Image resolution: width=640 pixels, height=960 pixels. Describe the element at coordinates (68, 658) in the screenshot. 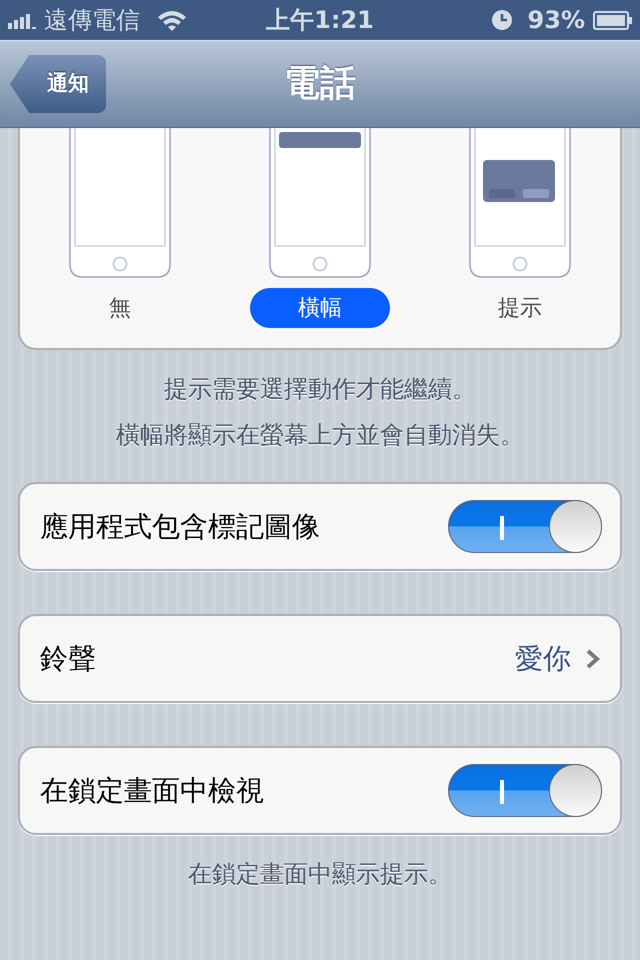

I see `row-label: 鈴聲` at that location.